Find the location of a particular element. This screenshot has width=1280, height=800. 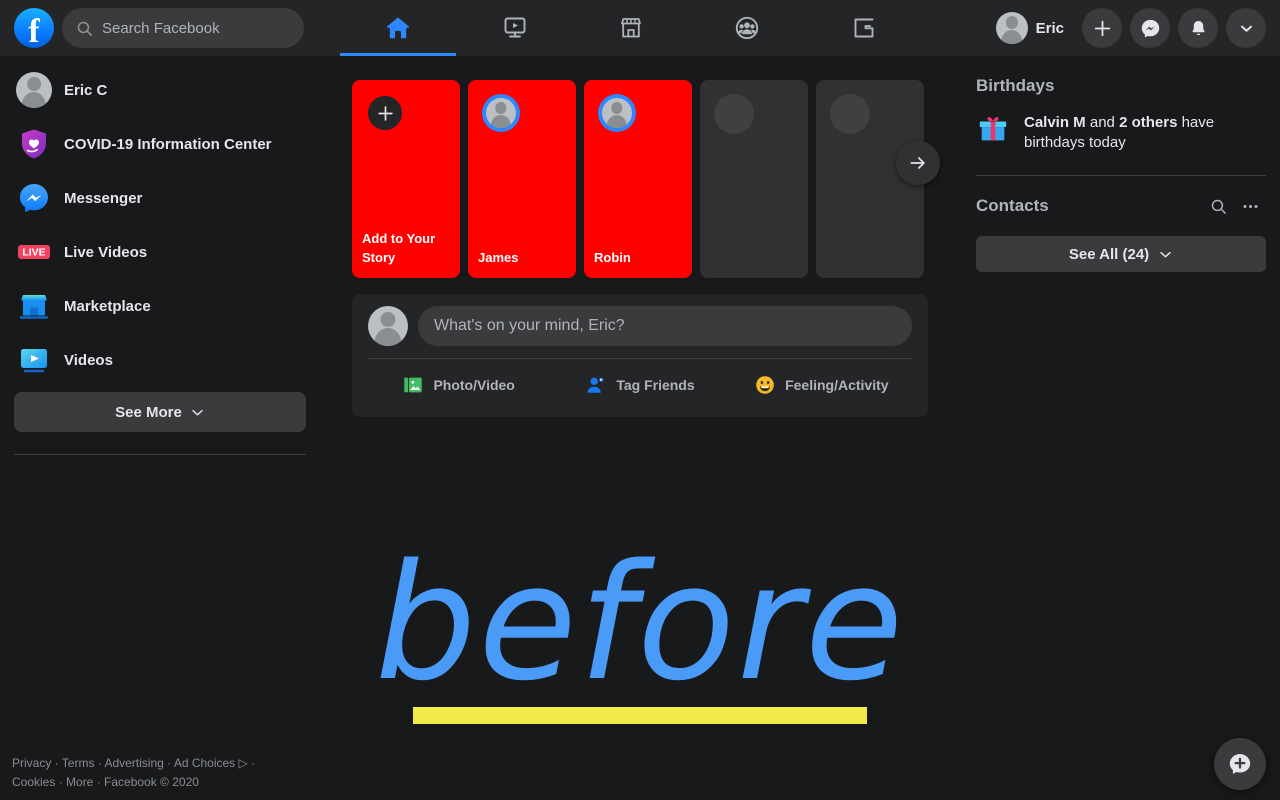

birthday-conjunction: and is located at coordinates (1102, 122).